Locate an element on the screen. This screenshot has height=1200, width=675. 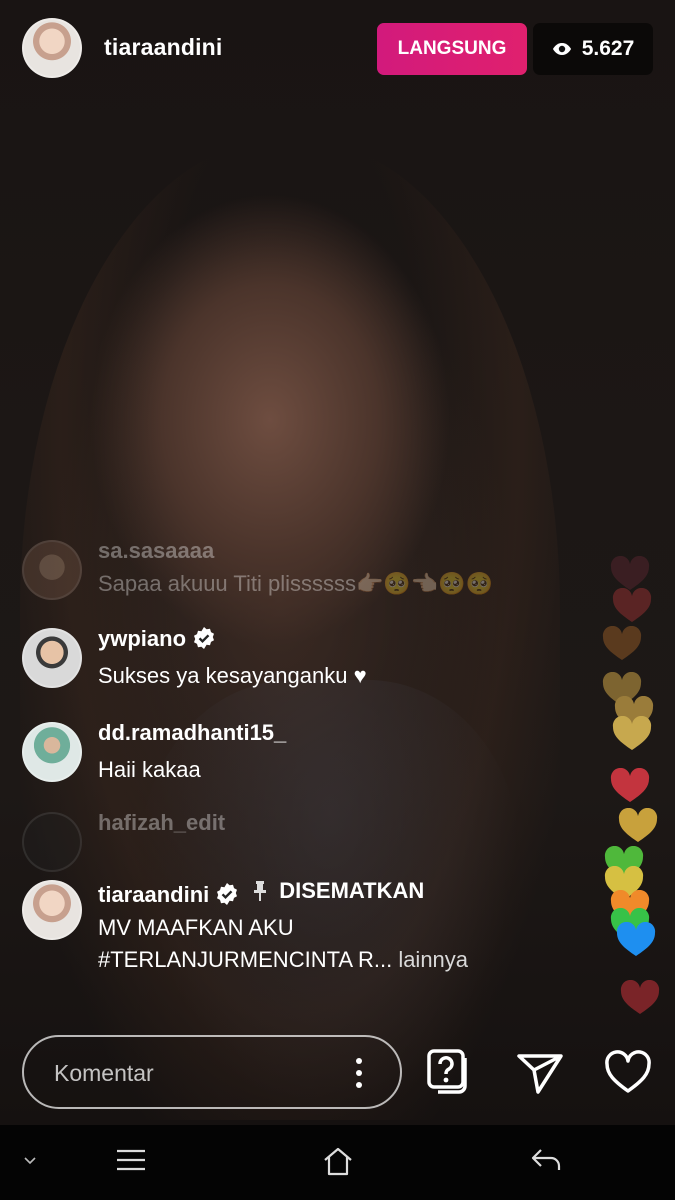
live-label: LANGSUNG is located at coordinates (452, 48).